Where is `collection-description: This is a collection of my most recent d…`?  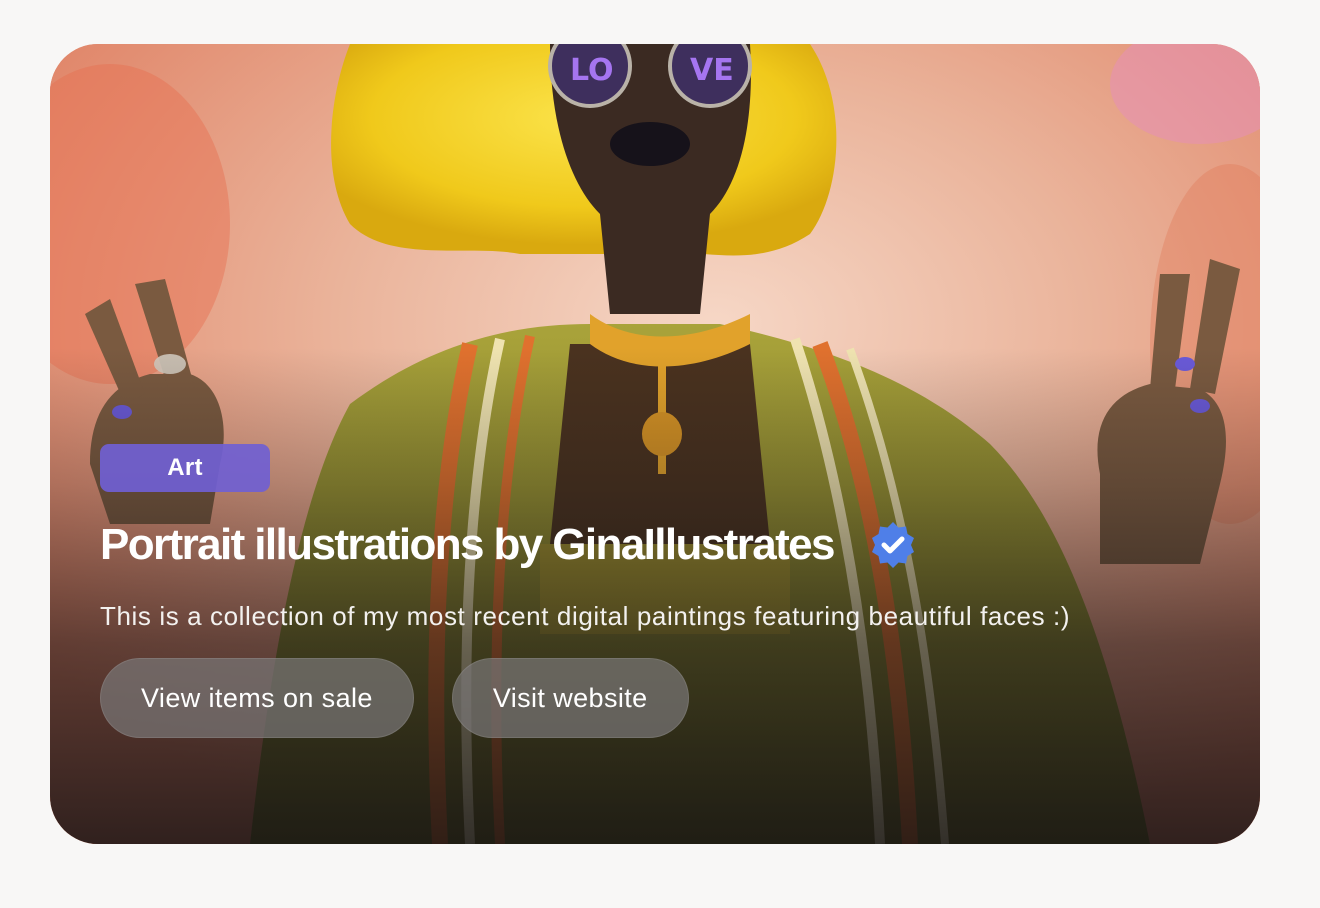 collection-description: This is a collection of my most recent d… is located at coordinates (585, 616).